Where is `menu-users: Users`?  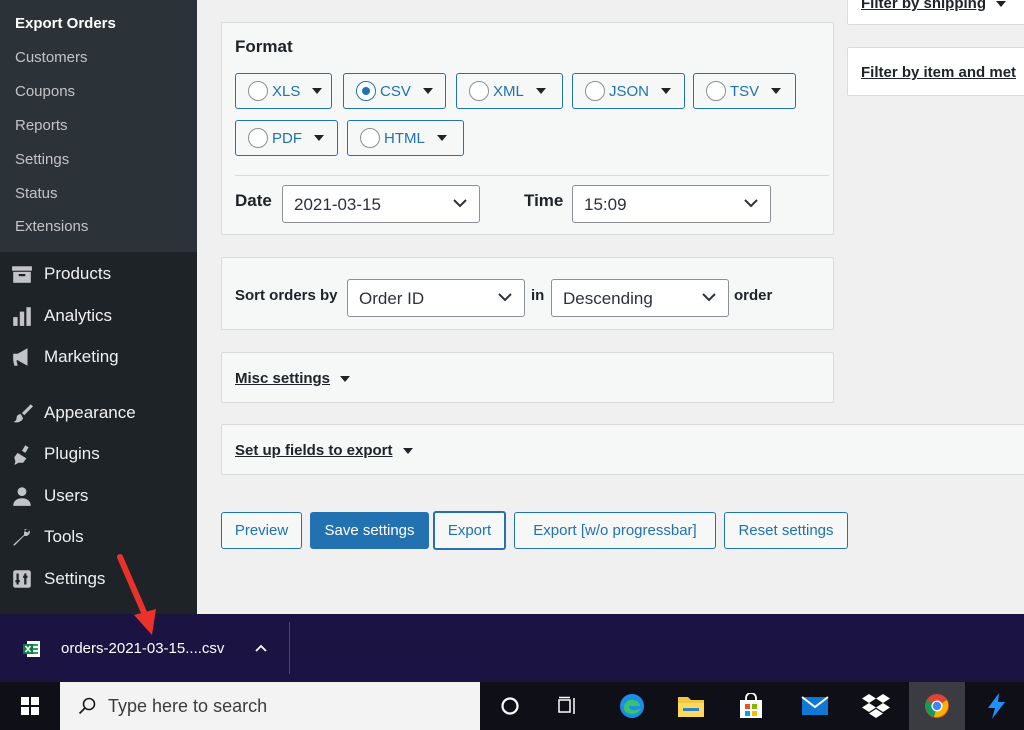 menu-users: Users is located at coordinates (98, 496).